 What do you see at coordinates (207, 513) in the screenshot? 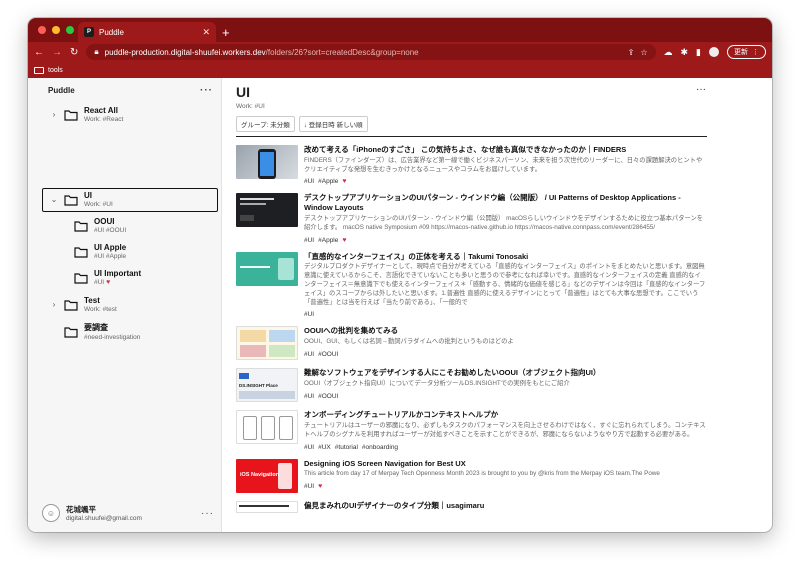
I see `user-menu-icon: ···` at bounding box center [207, 513].